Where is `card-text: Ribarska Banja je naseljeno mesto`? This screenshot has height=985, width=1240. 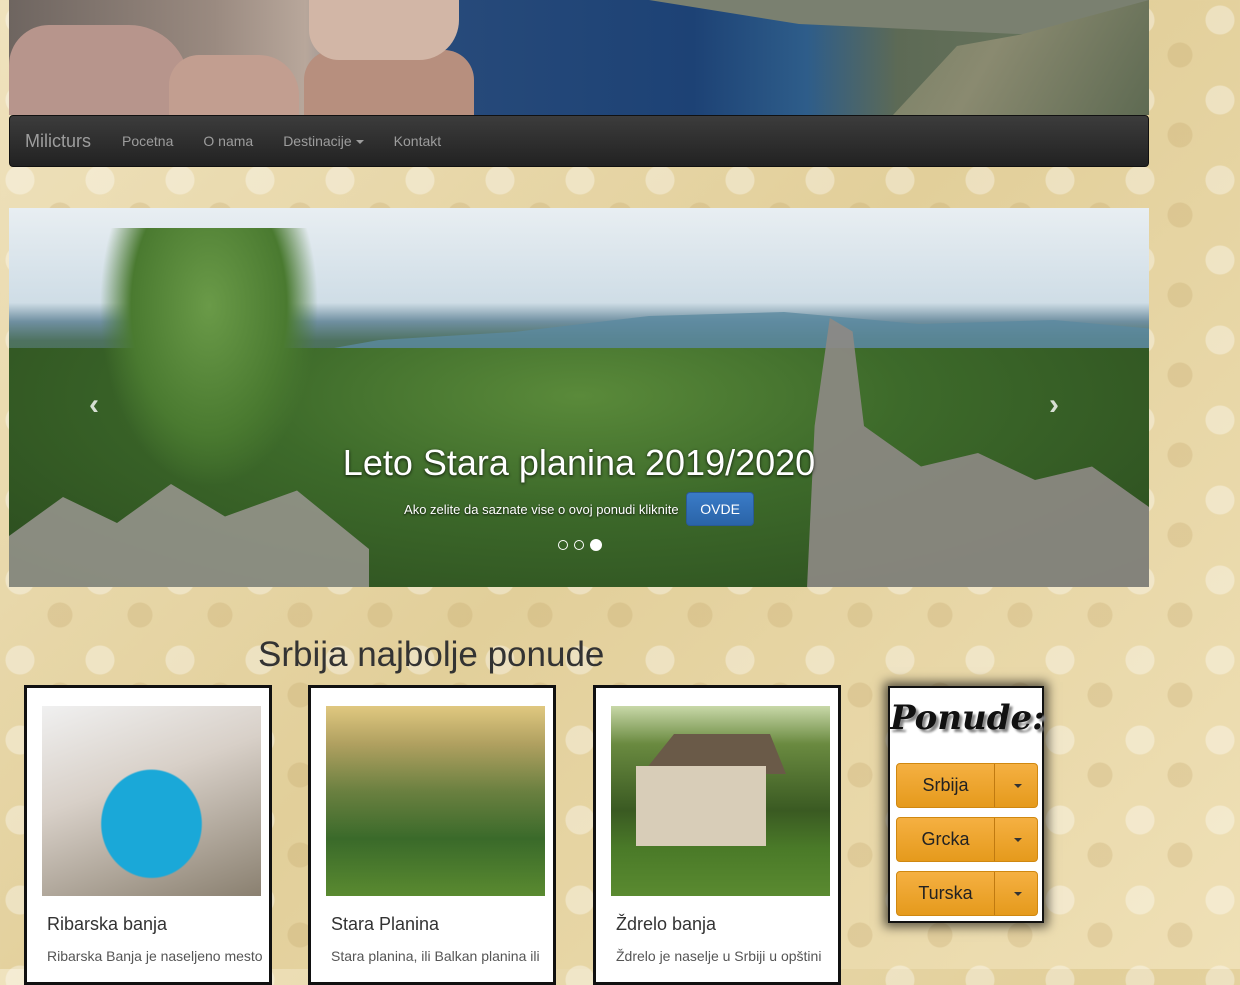 card-text: Ribarska Banja je naseljeno mesto is located at coordinates (155, 956).